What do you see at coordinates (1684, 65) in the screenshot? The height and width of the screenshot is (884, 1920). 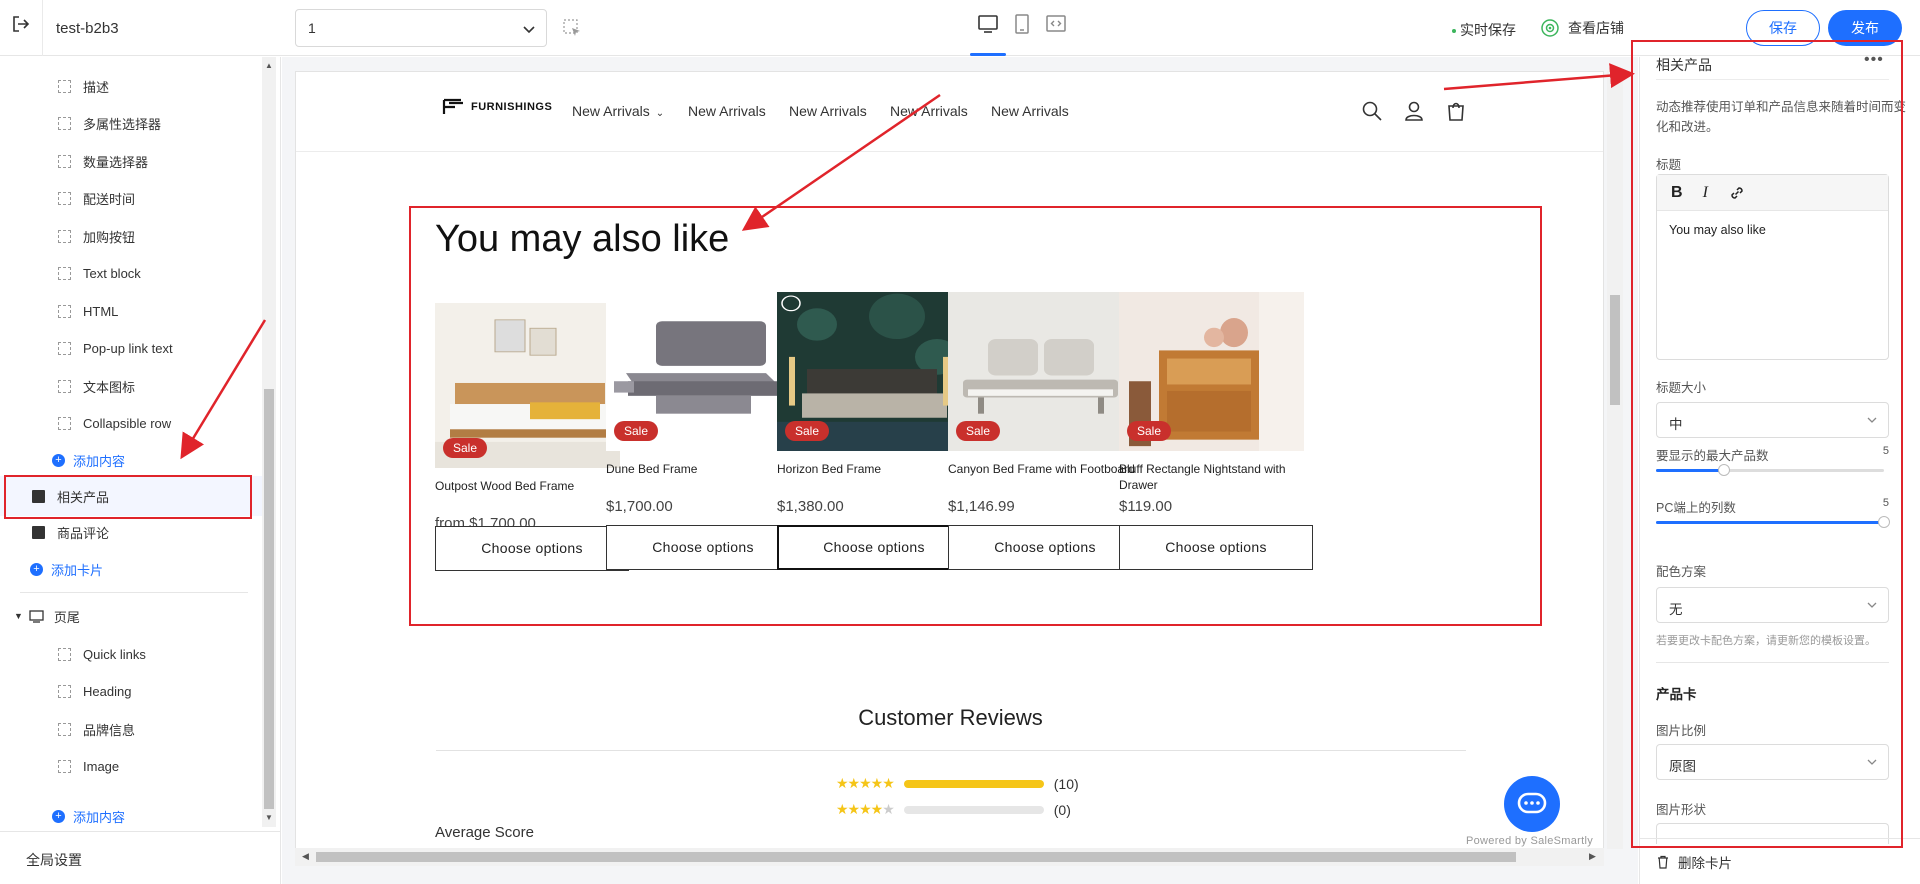 I see `panel-title: 相关产品` at bounding box center [1684, 65].